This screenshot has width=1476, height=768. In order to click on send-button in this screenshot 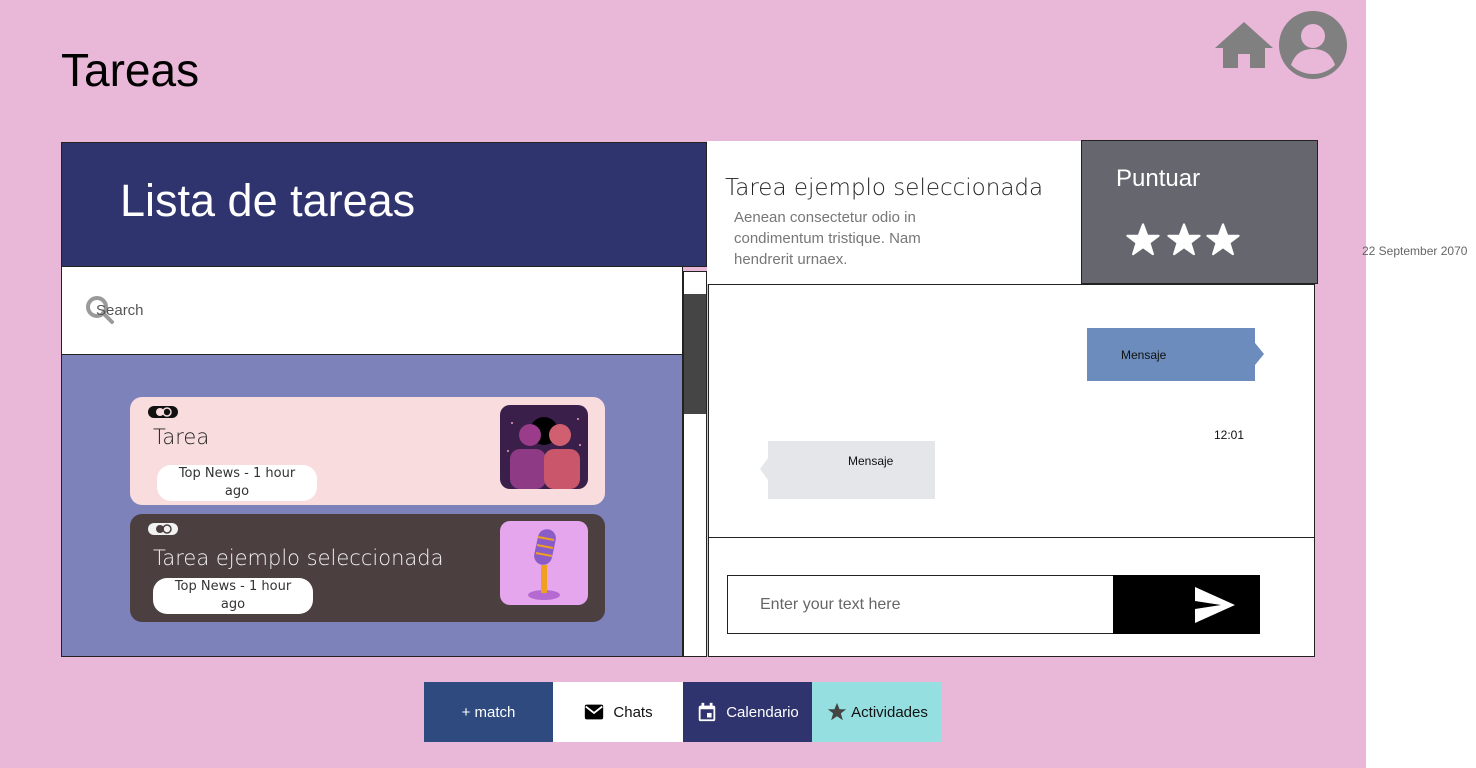, I will do `click(1186, 604)`.